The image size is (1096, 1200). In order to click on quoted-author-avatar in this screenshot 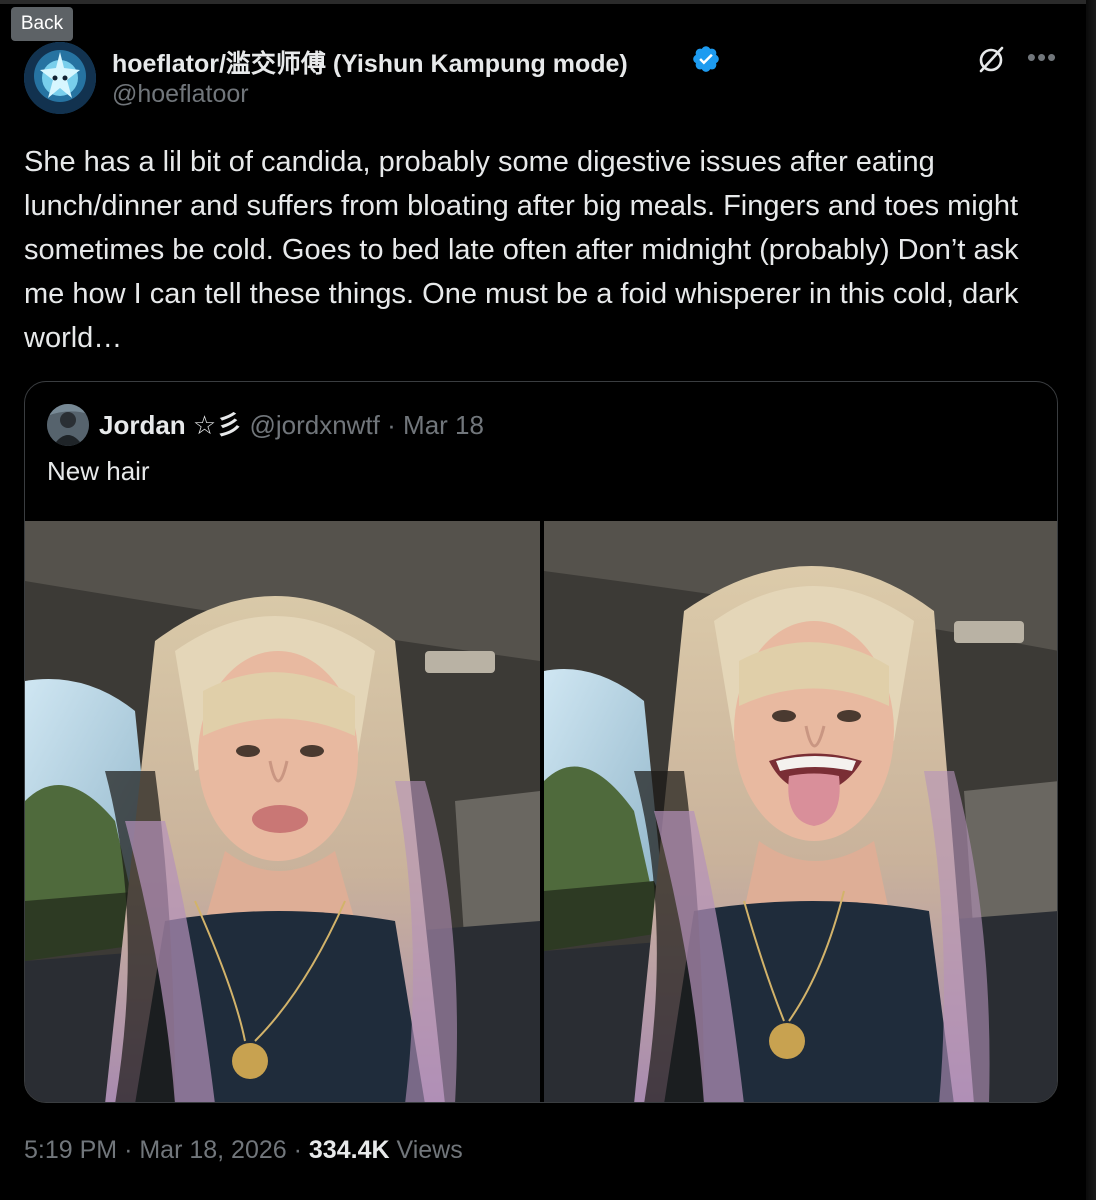, I will do `click(68, 425)`.